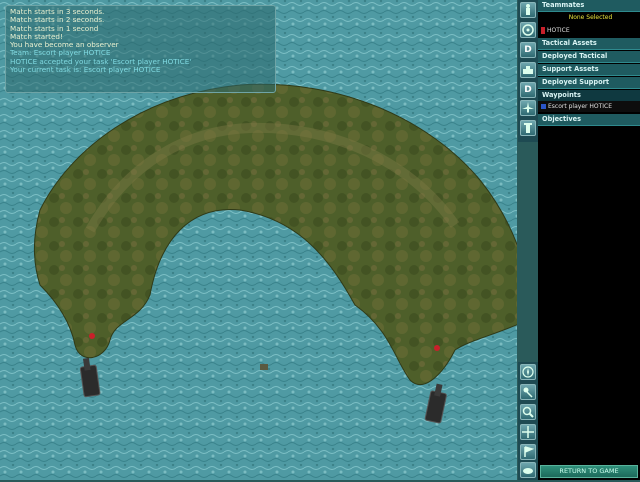 The height and width of the screenshot is (482, 640). What do you see at coordinates (589, 30) in the screenshot?
I see `teammate-row: HOTICE` at bounding box center [589, 30].